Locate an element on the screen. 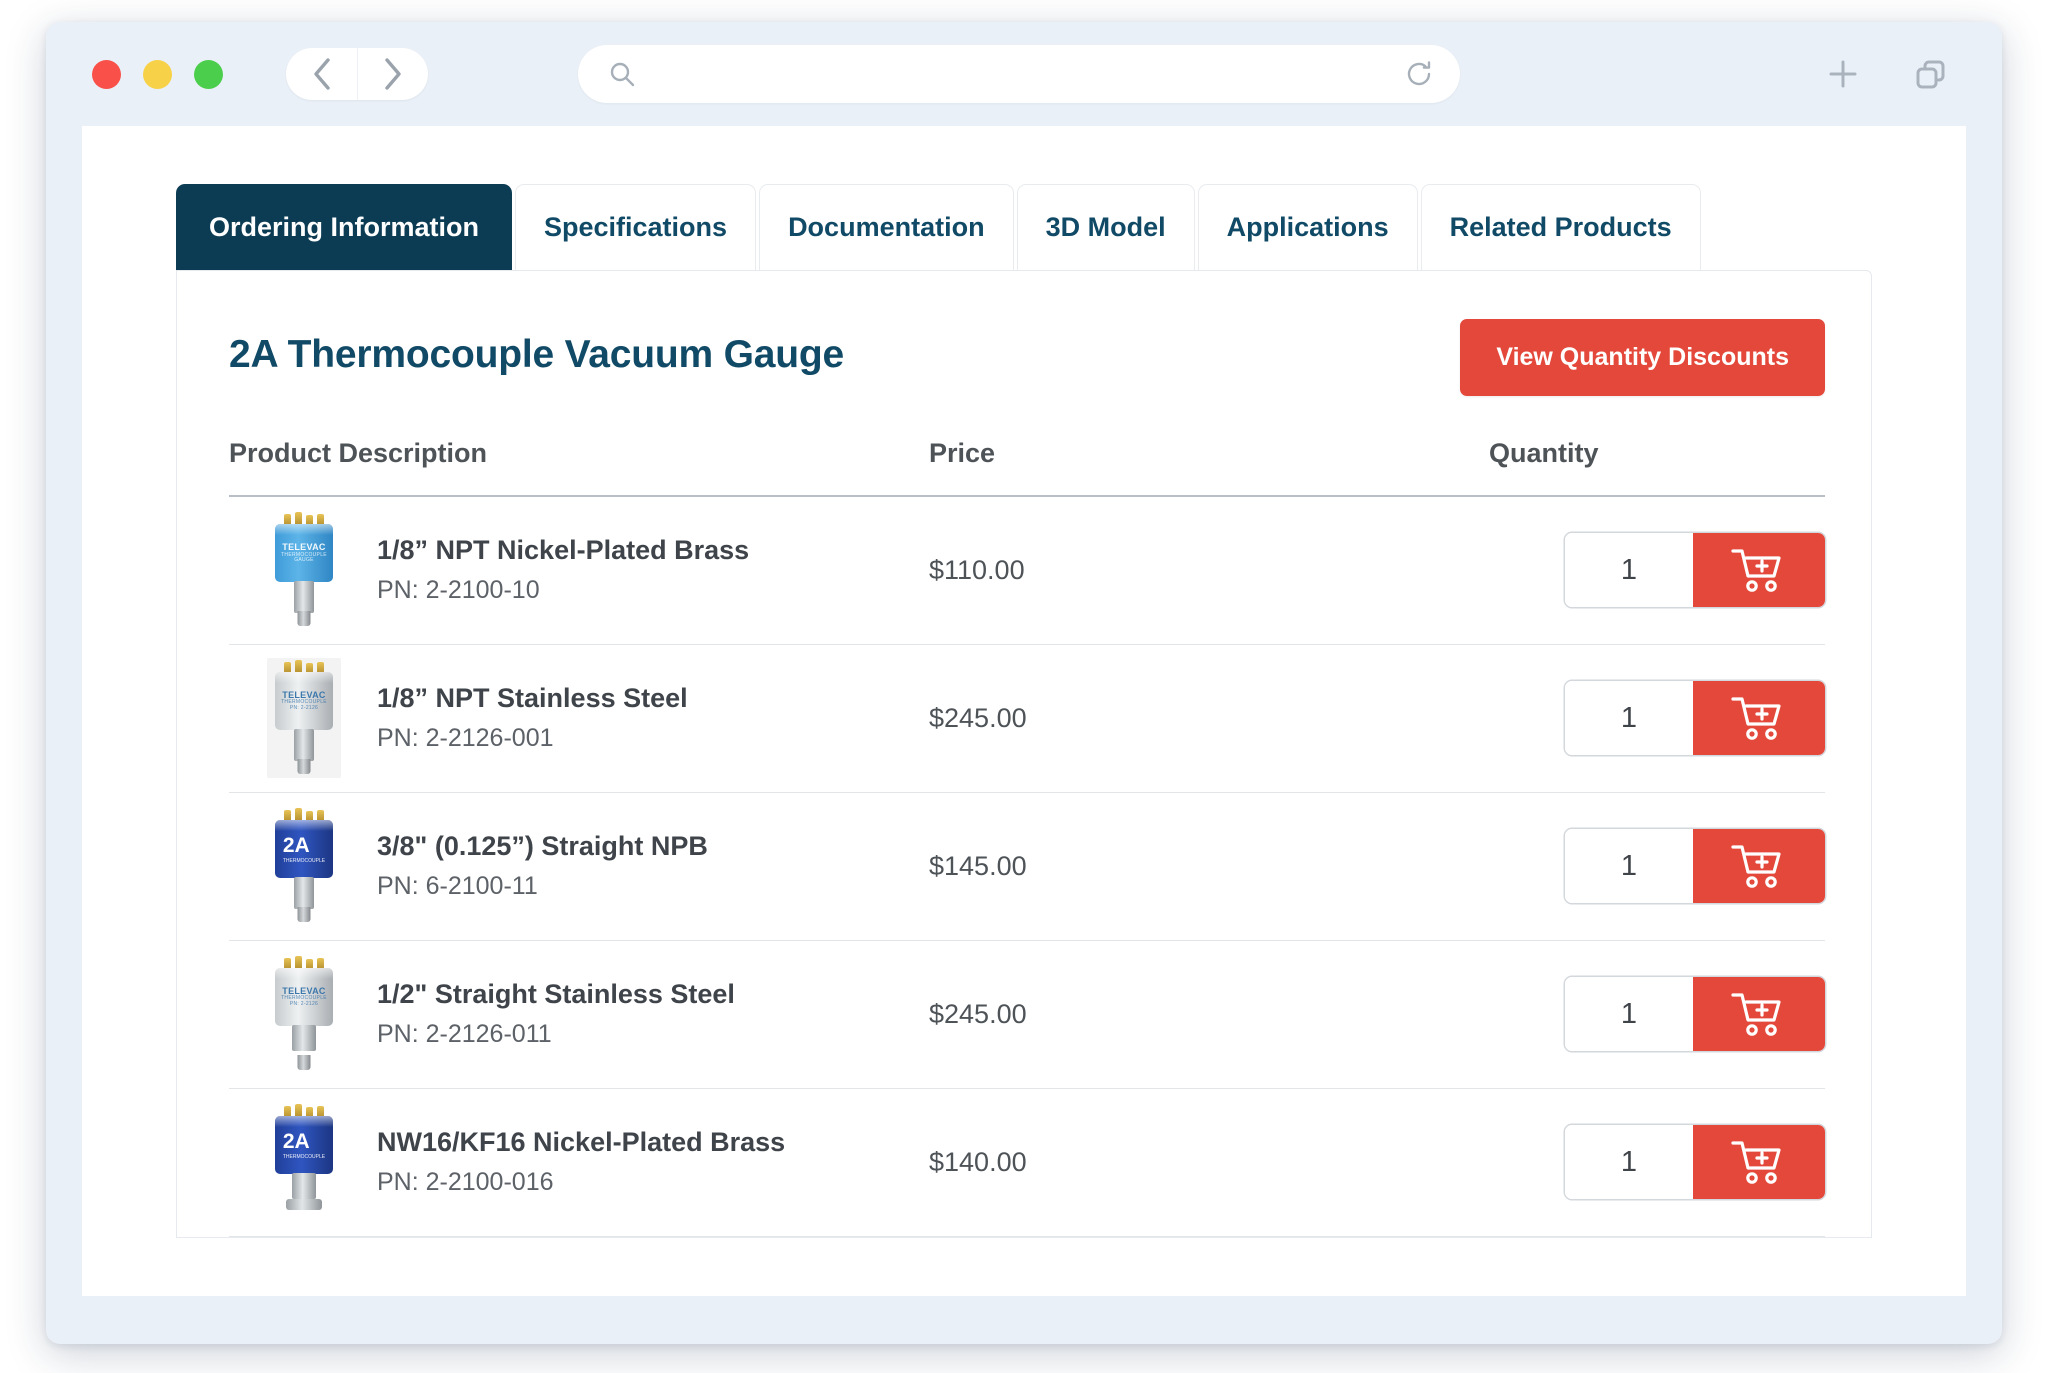 This screenshot has width=2048, height=1373. tab-label: Applications is located at coordinates (1307, 227).